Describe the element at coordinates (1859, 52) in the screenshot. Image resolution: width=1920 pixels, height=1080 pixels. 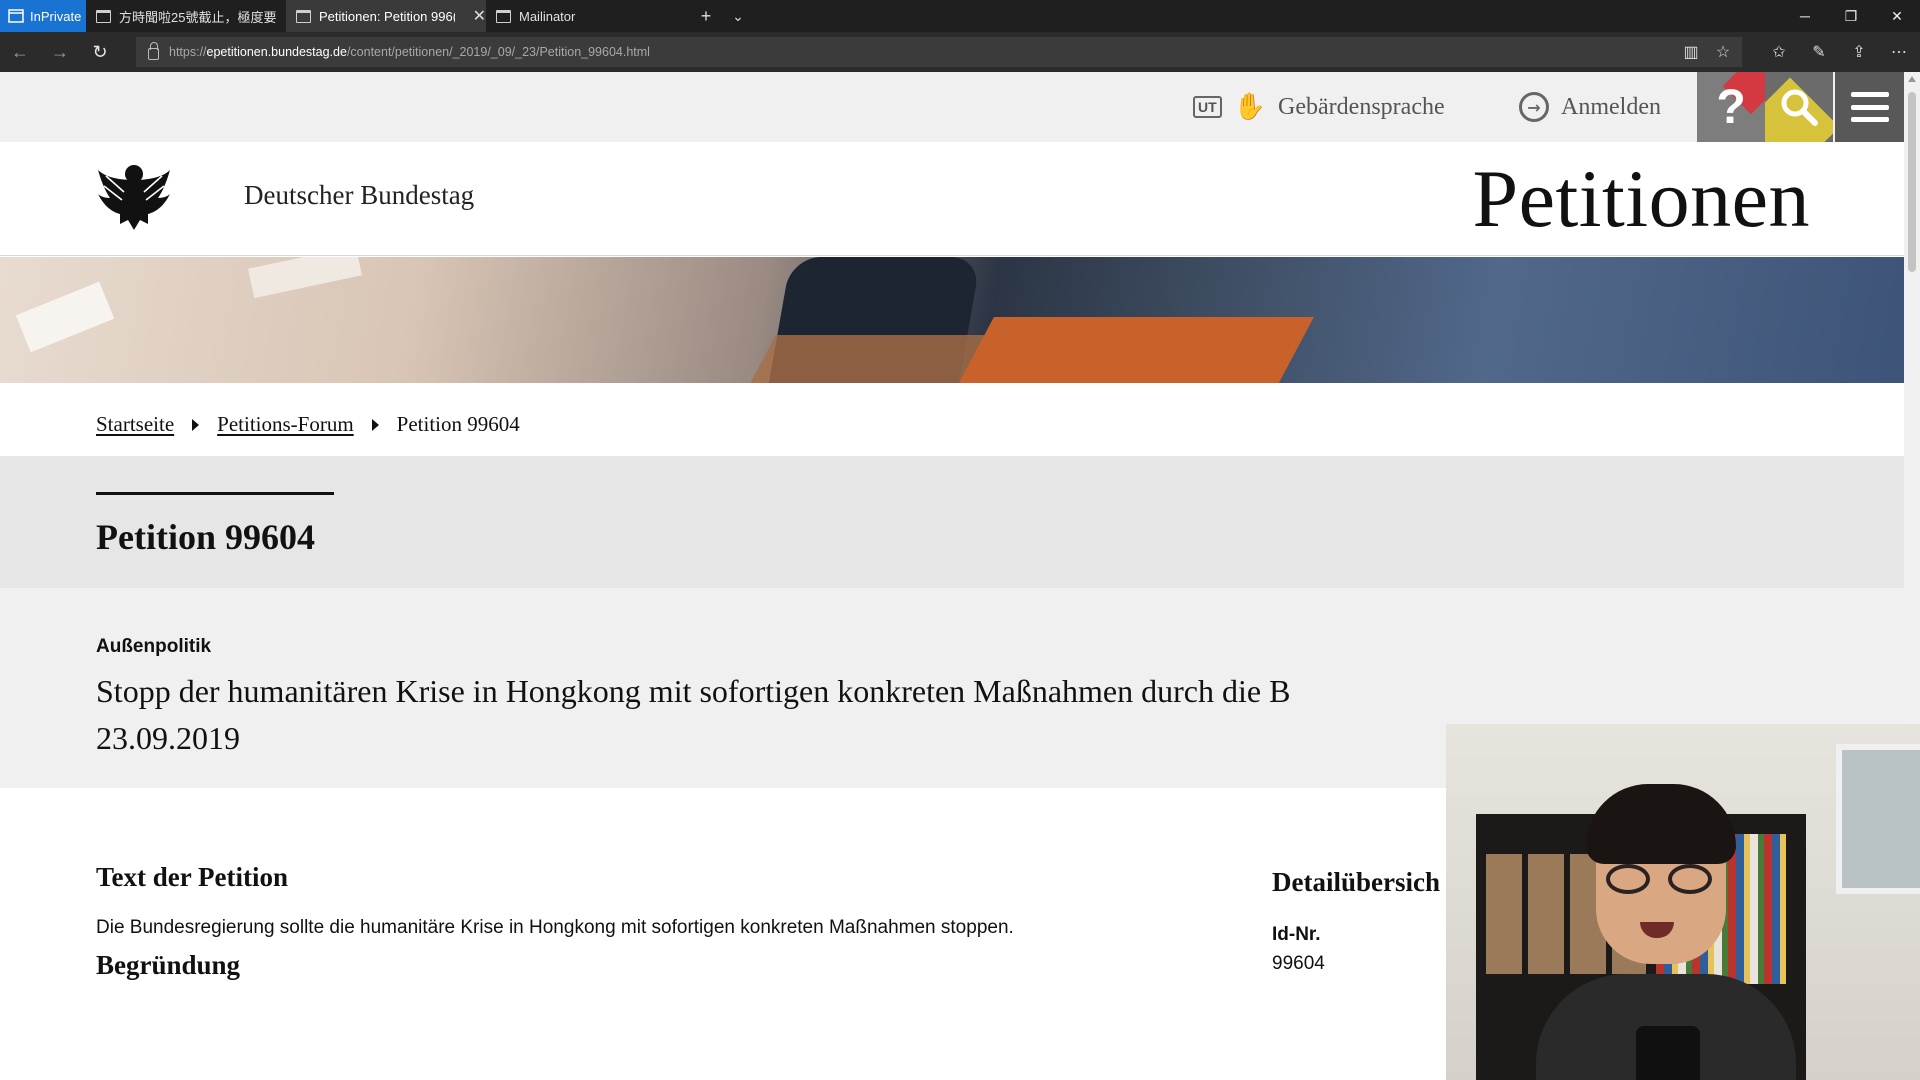
I see `share-icon: ⇪` at that location.